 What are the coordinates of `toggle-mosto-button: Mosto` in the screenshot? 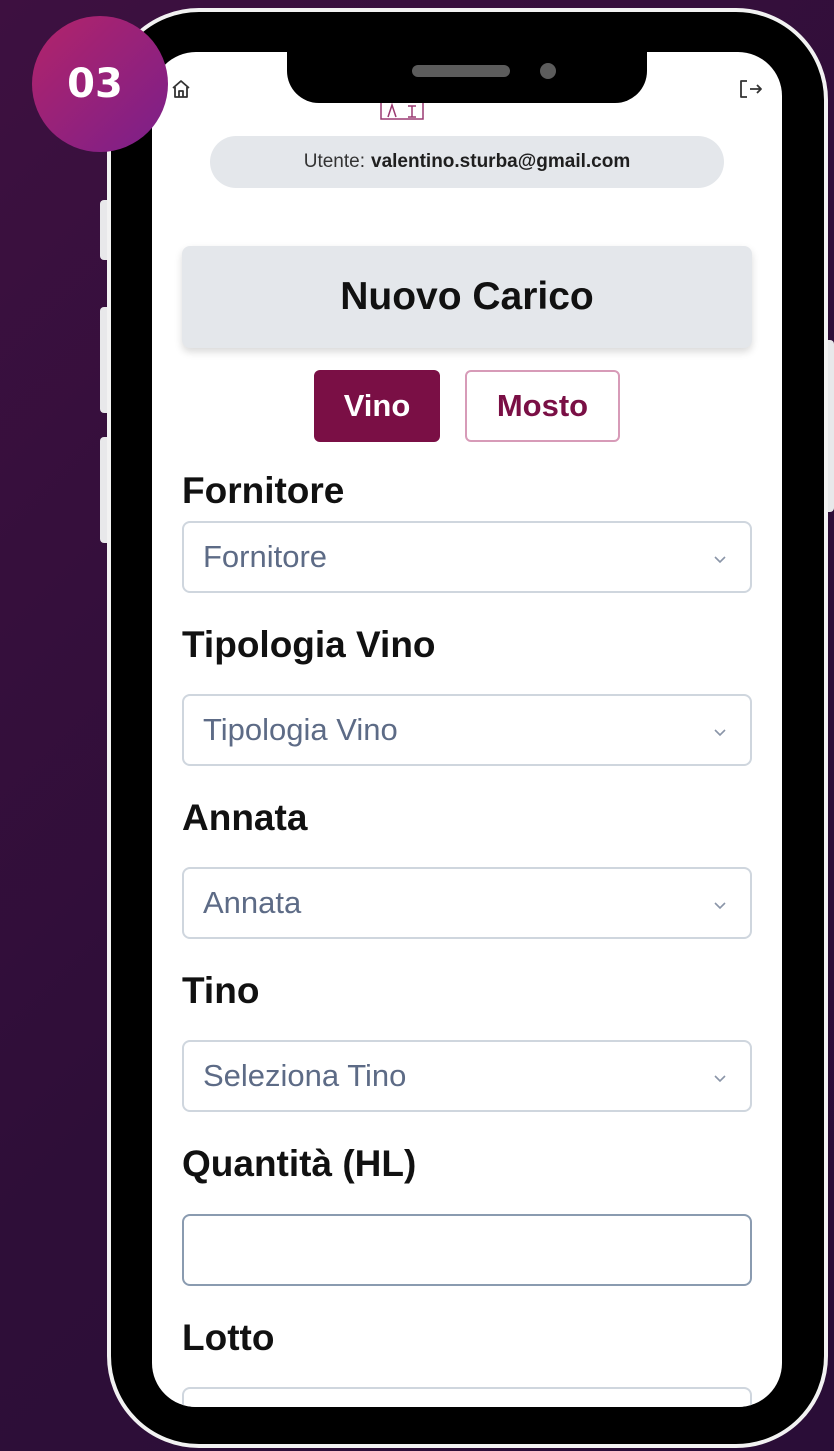 It's located at (542, 406).